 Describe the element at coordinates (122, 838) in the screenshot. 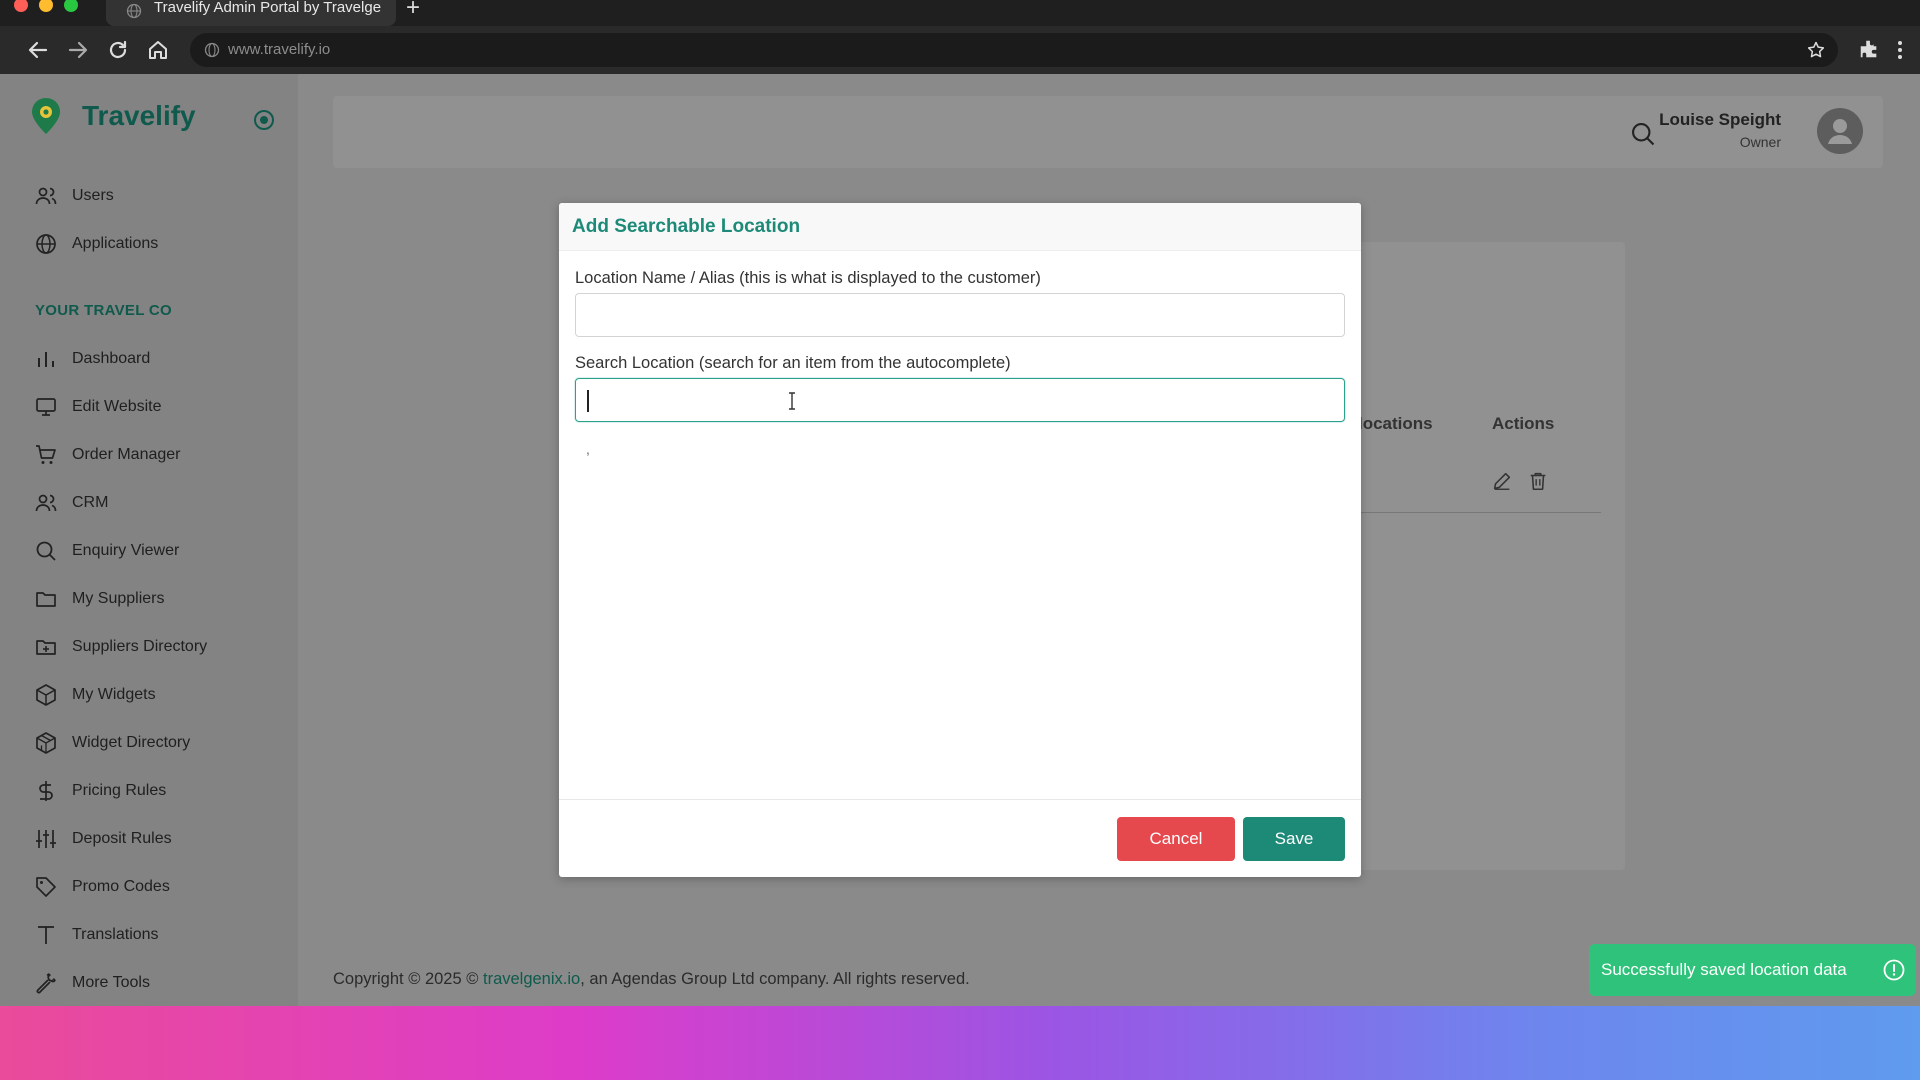

I see `sidebar-item-label: Deposit Rules` at that location.